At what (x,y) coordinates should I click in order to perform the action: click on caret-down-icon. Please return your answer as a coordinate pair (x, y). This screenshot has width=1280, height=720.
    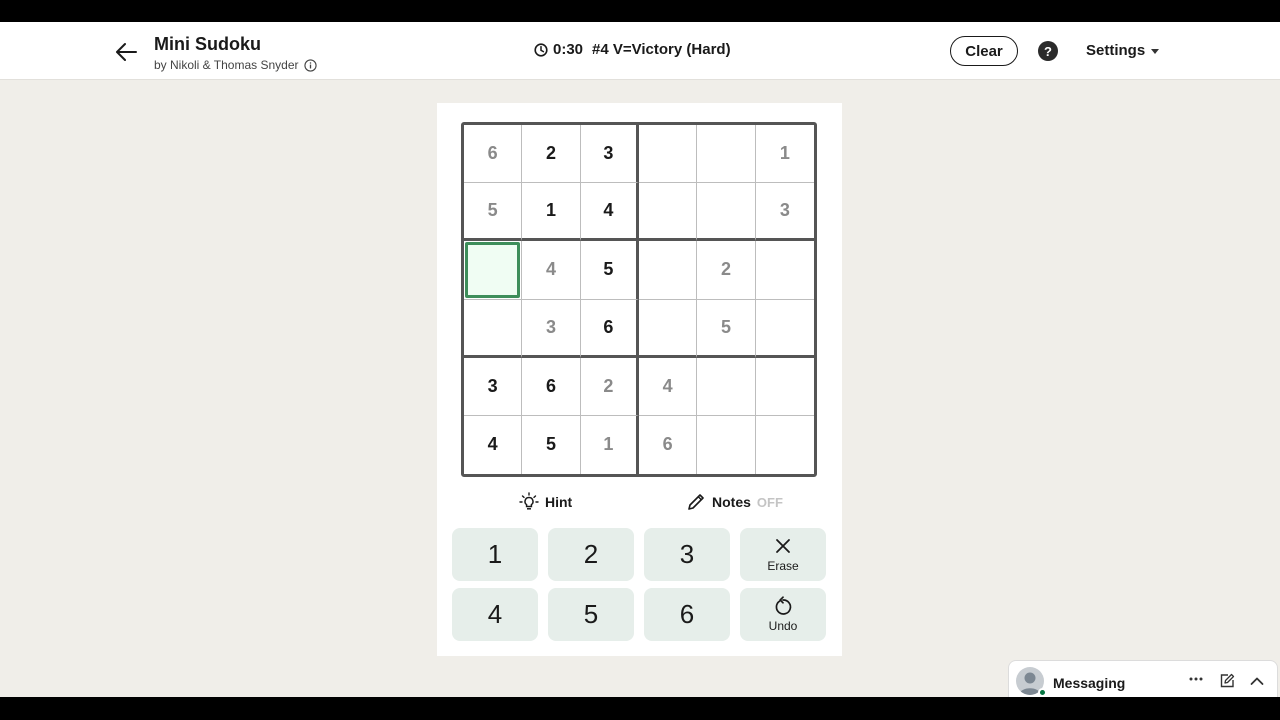
    Looking at the image, I should click on (1155, 51).